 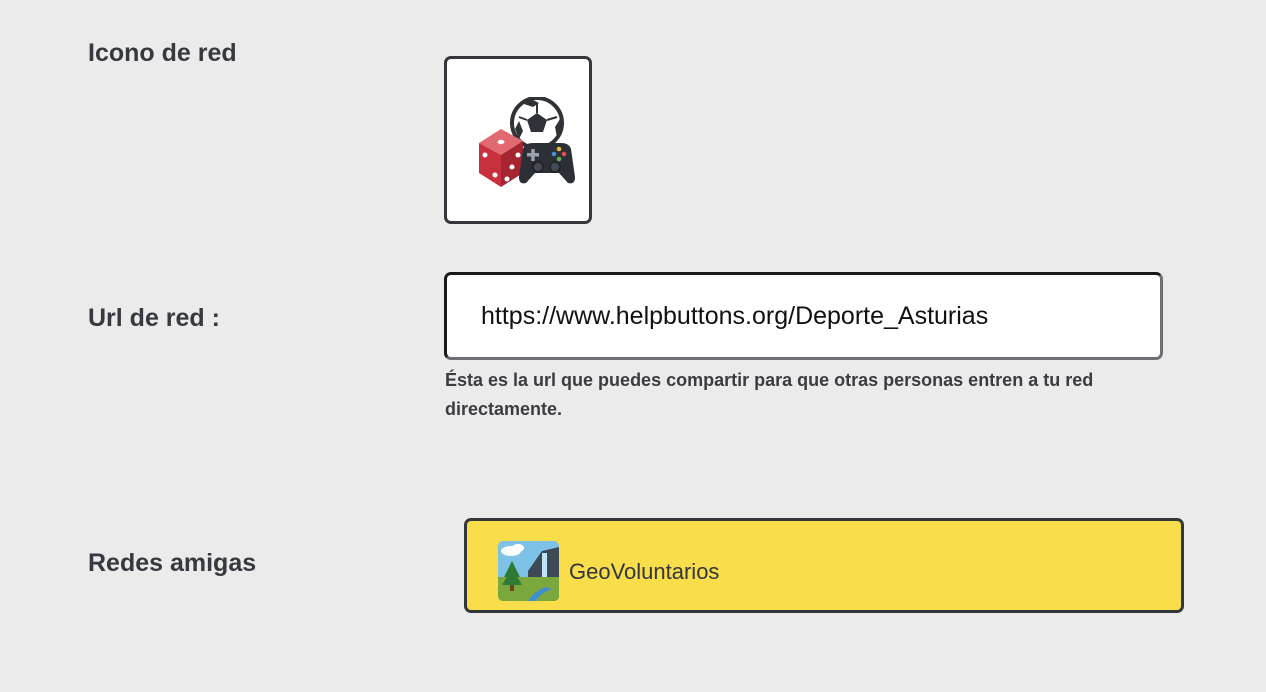 What do you see at coordinates (644, 571) in the screenshot?
I see `friend-network-name: GeoVoluntarios` at bounding box center [644, 571].